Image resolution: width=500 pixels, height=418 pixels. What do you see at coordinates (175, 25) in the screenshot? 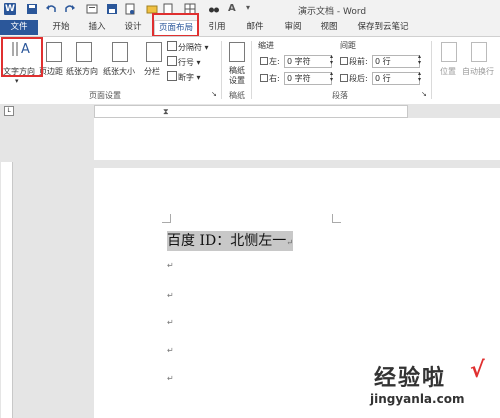
I see `layout-tab-highlight` at bounding box center [175, 25].